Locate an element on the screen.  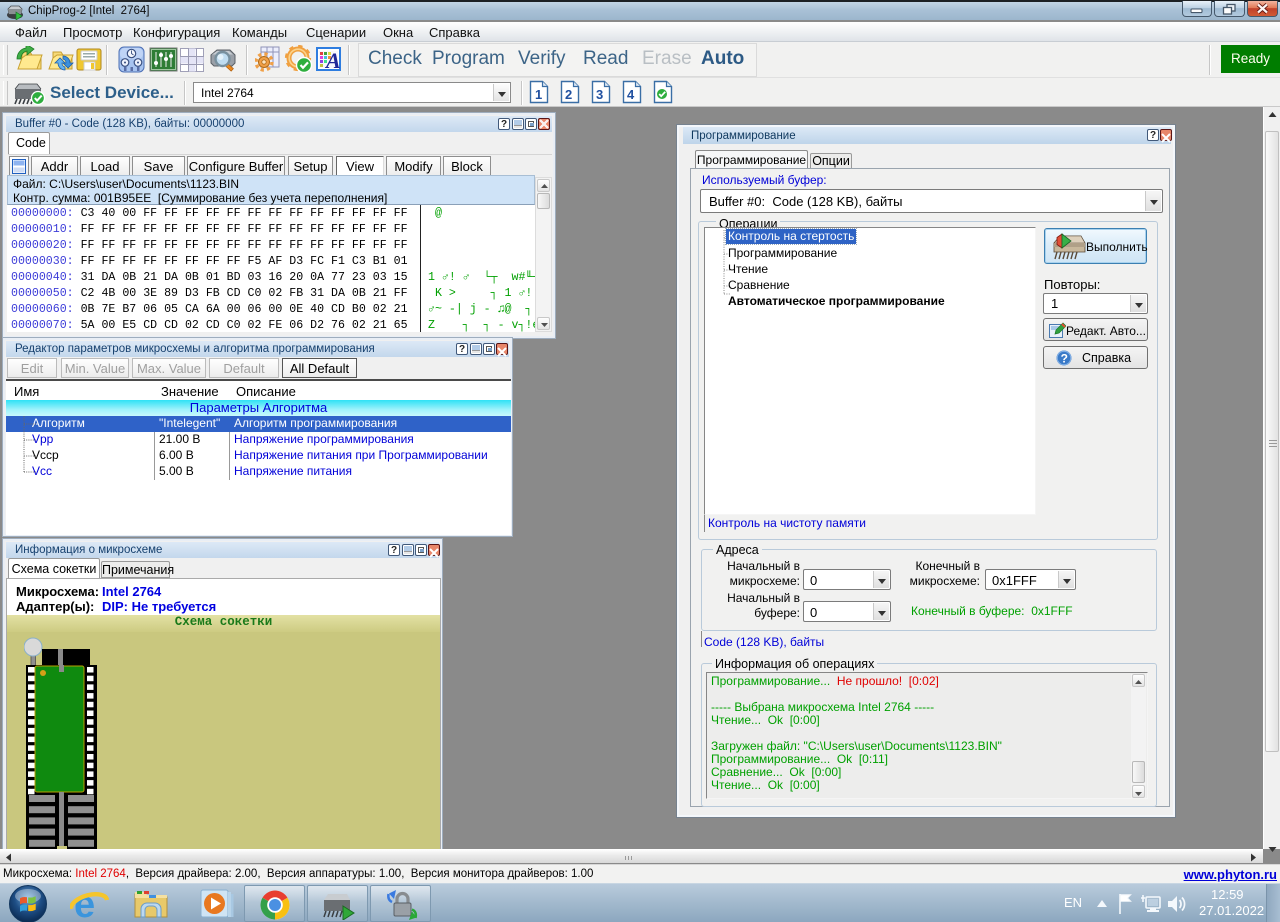
svg-text: 3 is located at coordinates (599, 94).